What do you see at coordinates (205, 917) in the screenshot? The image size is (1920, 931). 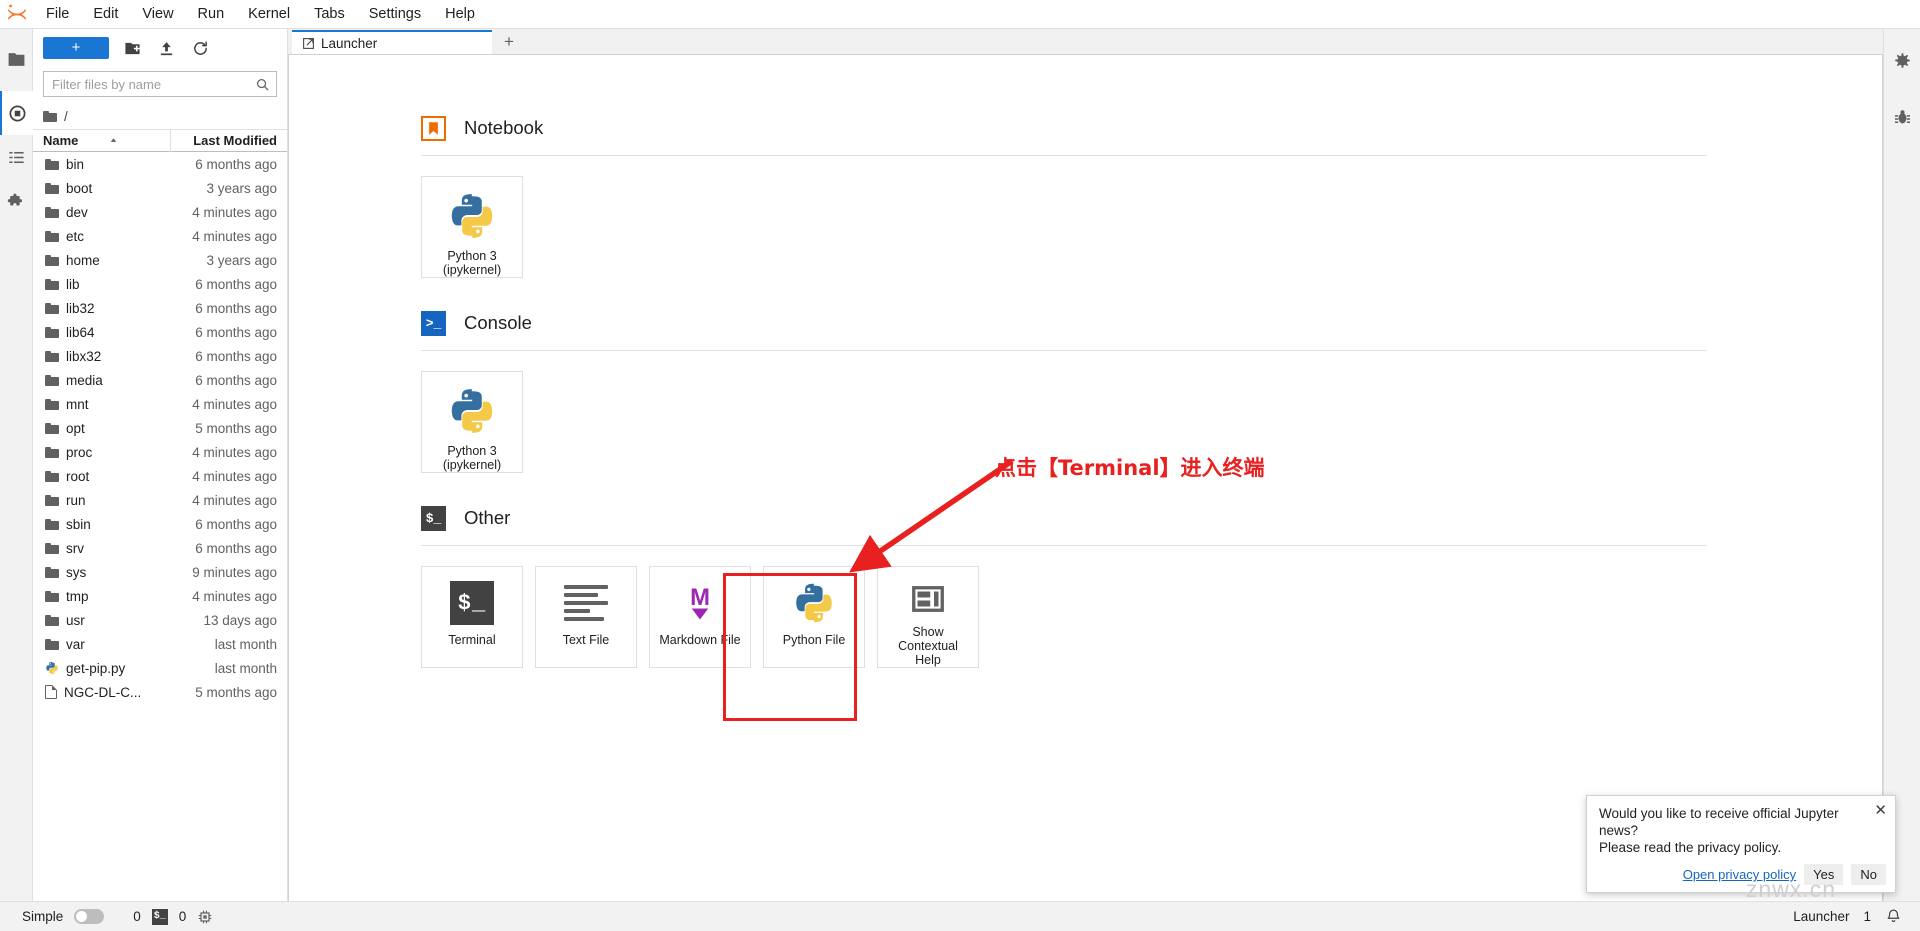 I see `cpu-icon` at bounding box center [205, 917].